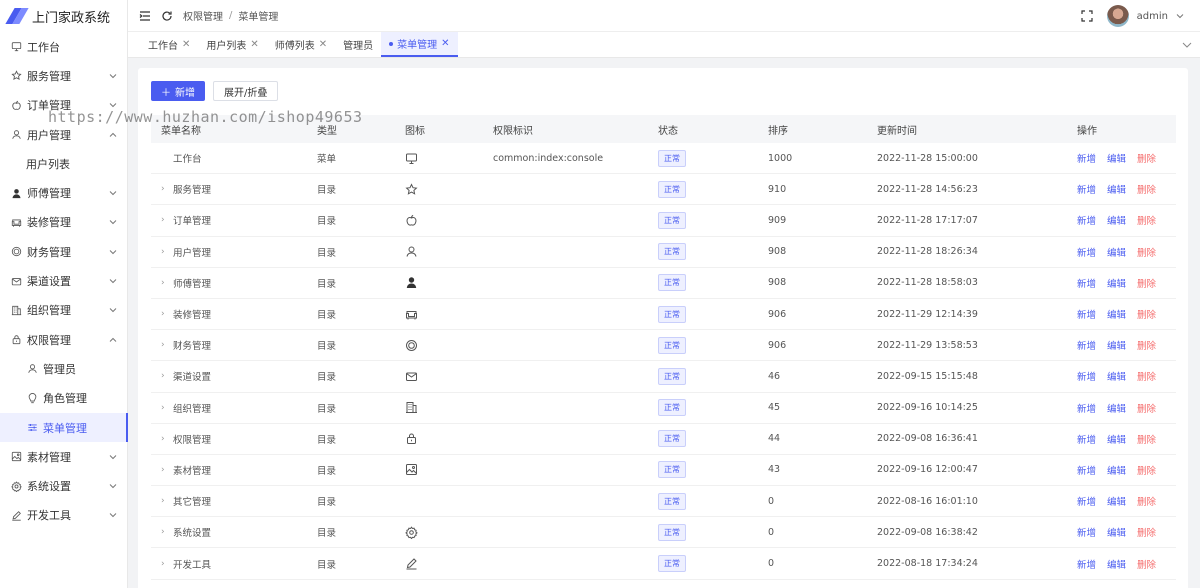  I want to click on sidebar-item: 管理员, so click(63, 368).